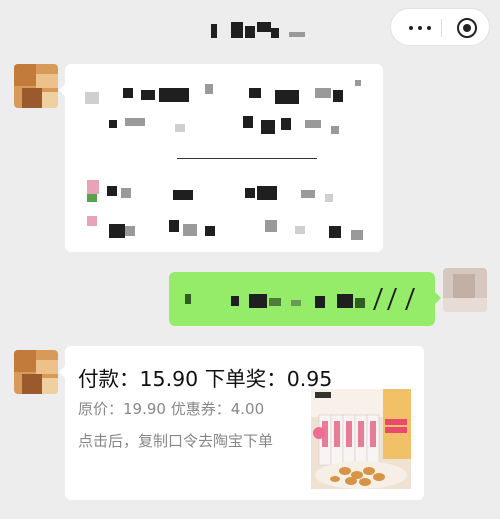  Describe the element at coordinates (421, 28) in the screenshot. I see `more-dots-icon` at that location.